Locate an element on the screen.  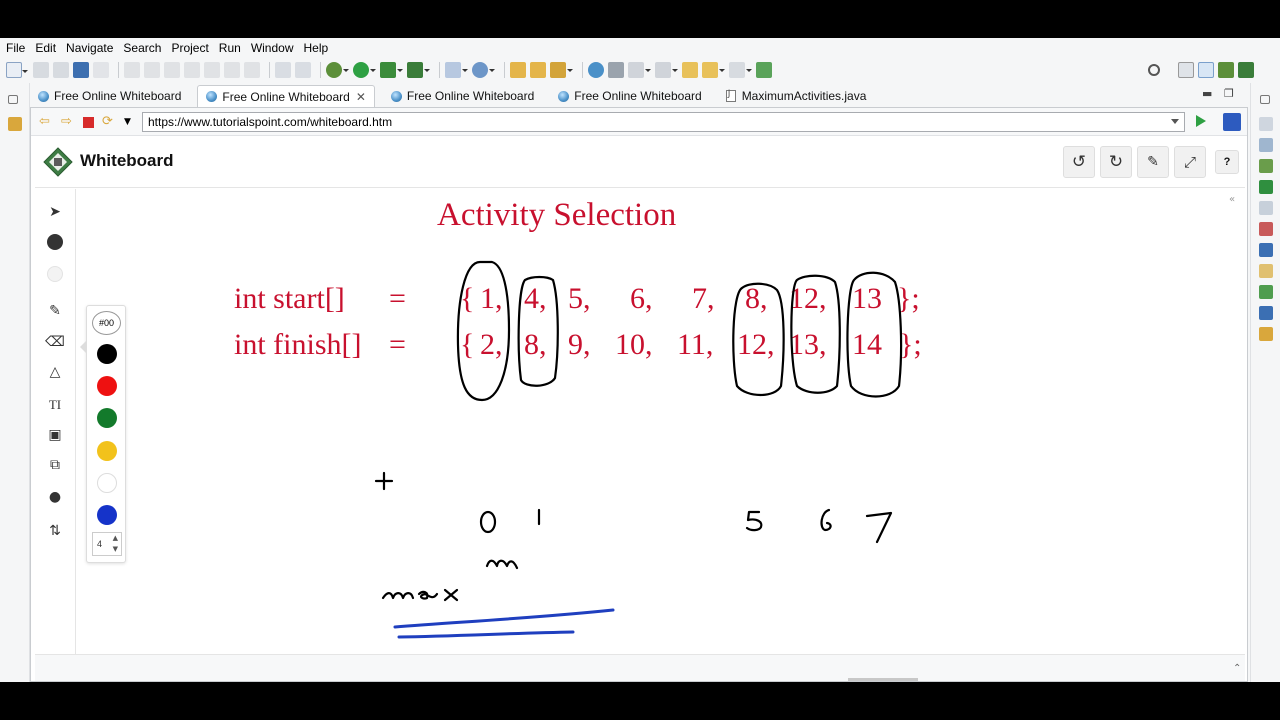
save-icon is located at coordinates (41, 70).